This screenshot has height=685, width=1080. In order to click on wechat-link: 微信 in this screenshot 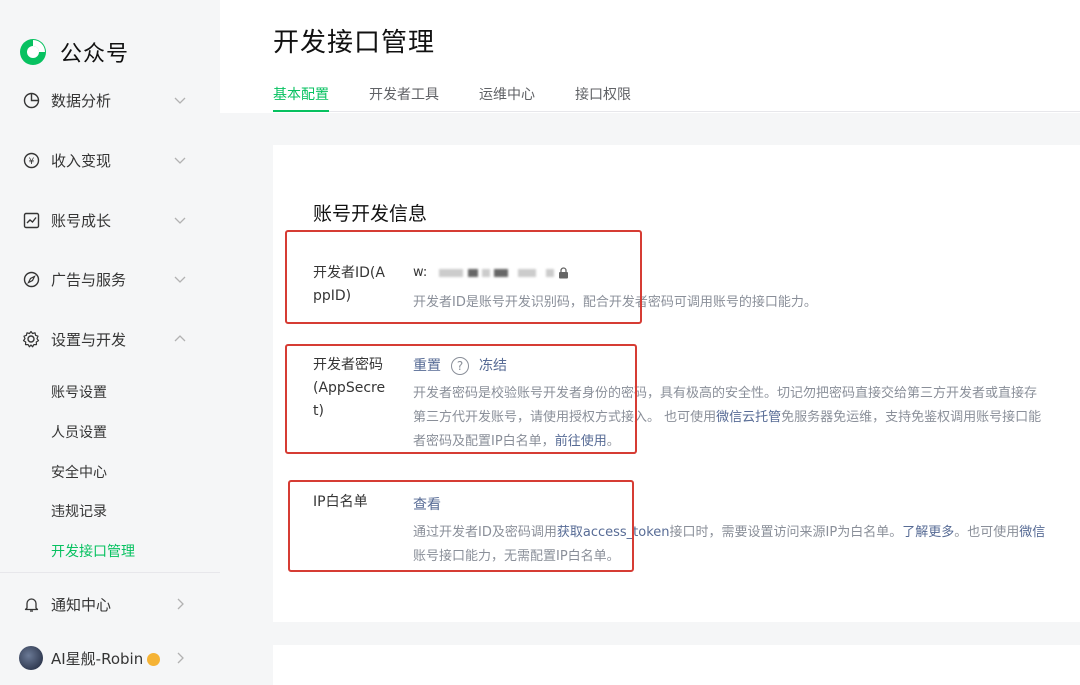, I will do `click(1032, 532)`.